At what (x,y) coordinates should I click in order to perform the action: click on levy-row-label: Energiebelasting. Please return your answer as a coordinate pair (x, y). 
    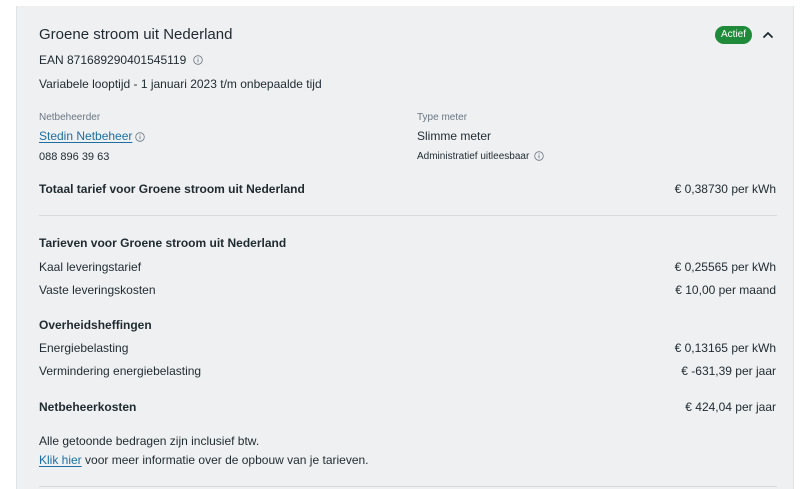
    Looking at the image, I should click on (84, 348).